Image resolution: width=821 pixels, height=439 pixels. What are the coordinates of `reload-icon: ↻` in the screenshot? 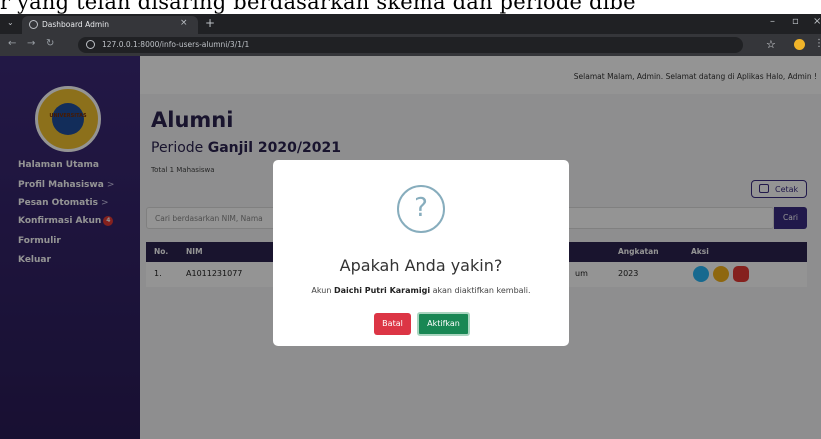 It's located at (50, 43).